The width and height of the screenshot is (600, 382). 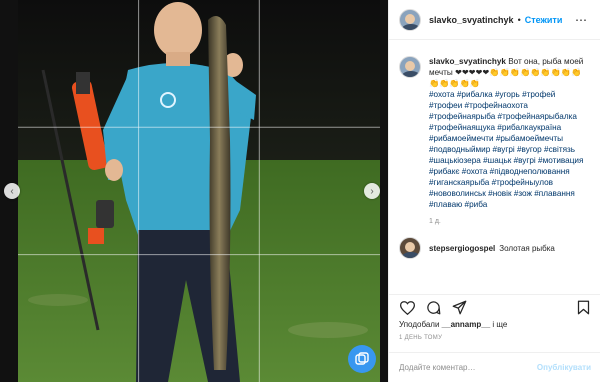 What do you see at coordinates (410, 19) in the screenshot?
I see `avatar` at bounding box center [410, 19].